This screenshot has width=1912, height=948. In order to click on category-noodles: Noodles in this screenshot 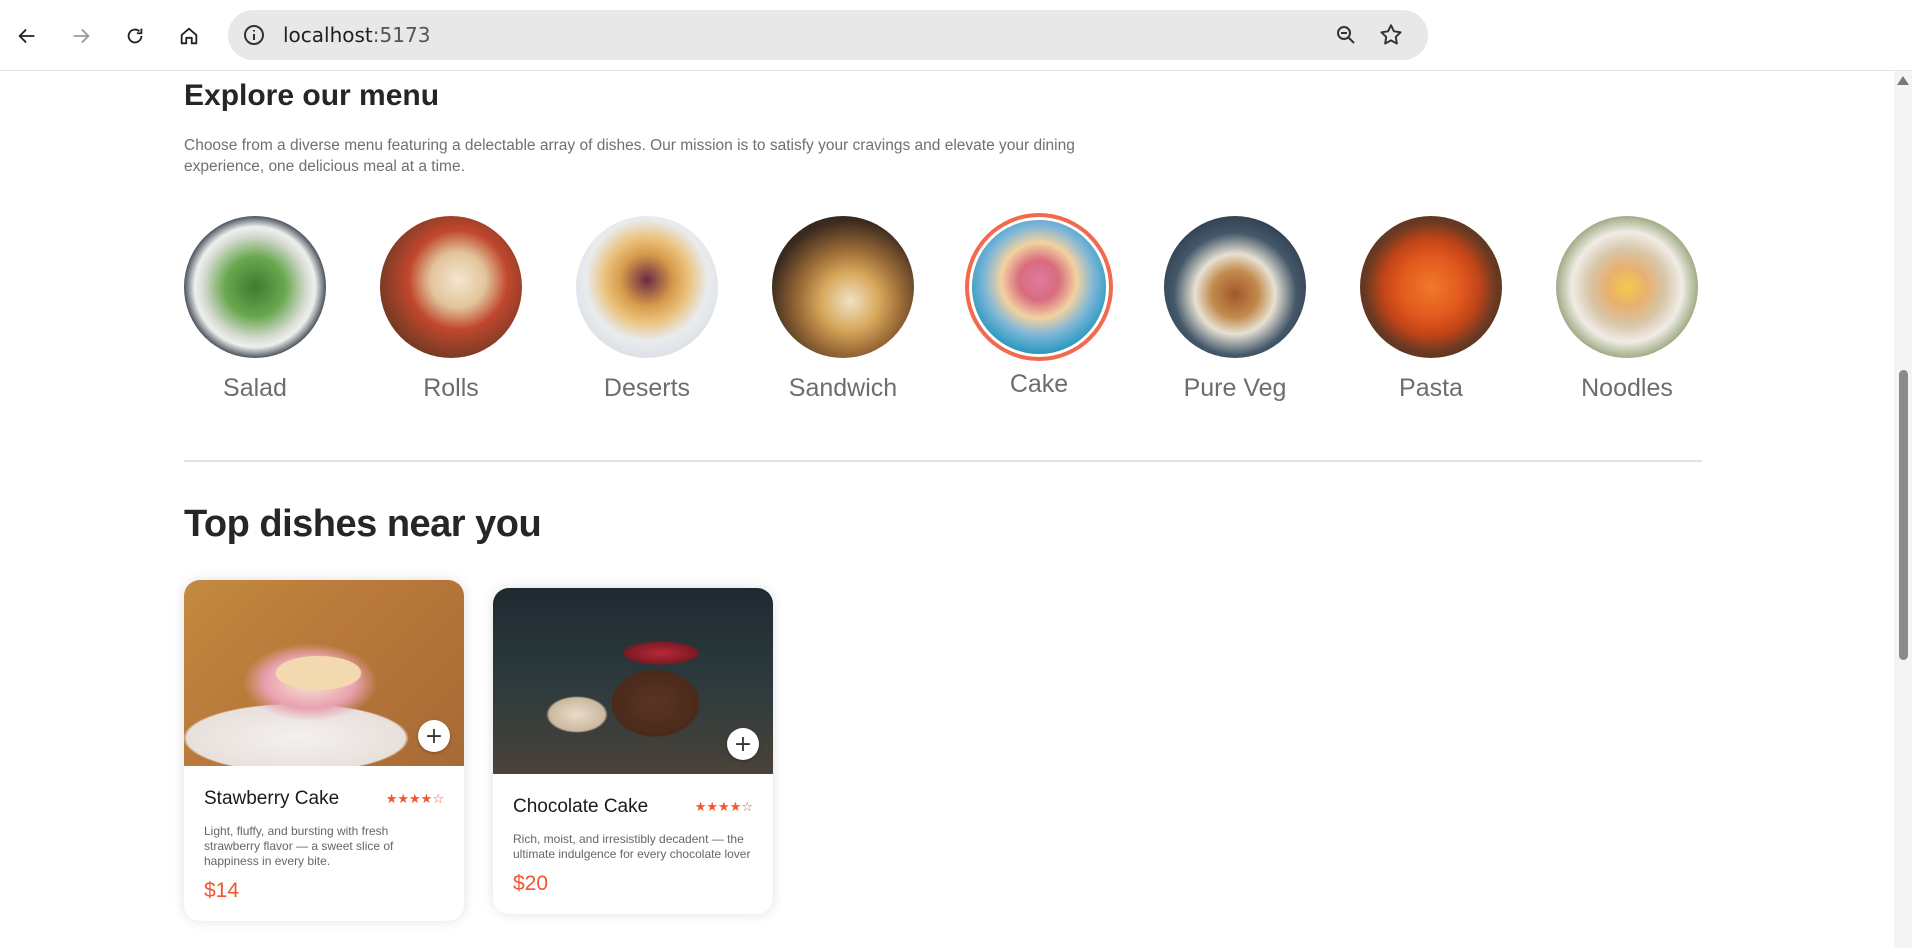, I will do `click(1627, 309)`.